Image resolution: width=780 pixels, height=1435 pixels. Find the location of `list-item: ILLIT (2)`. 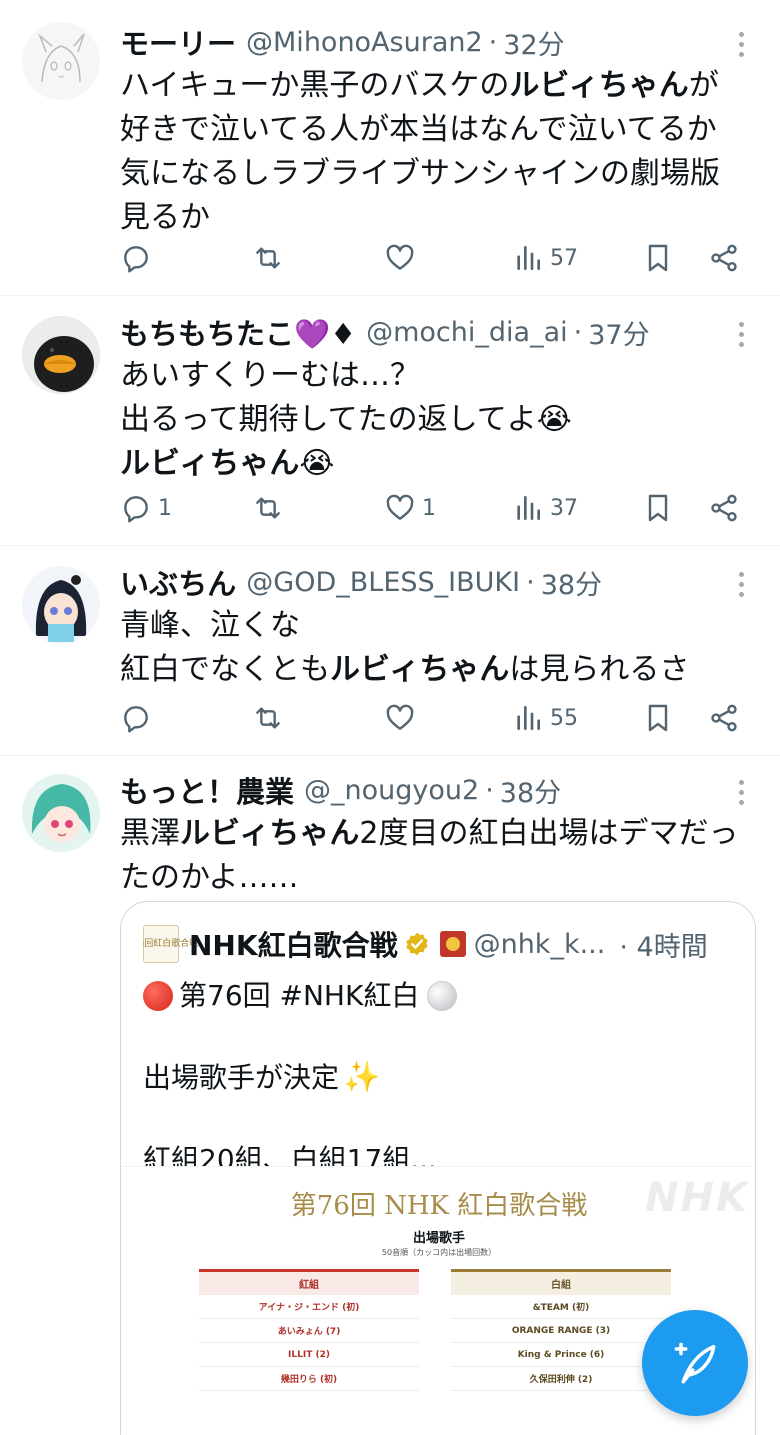

list-item: ILLIT (2) is located at coordinates (309, 1355).